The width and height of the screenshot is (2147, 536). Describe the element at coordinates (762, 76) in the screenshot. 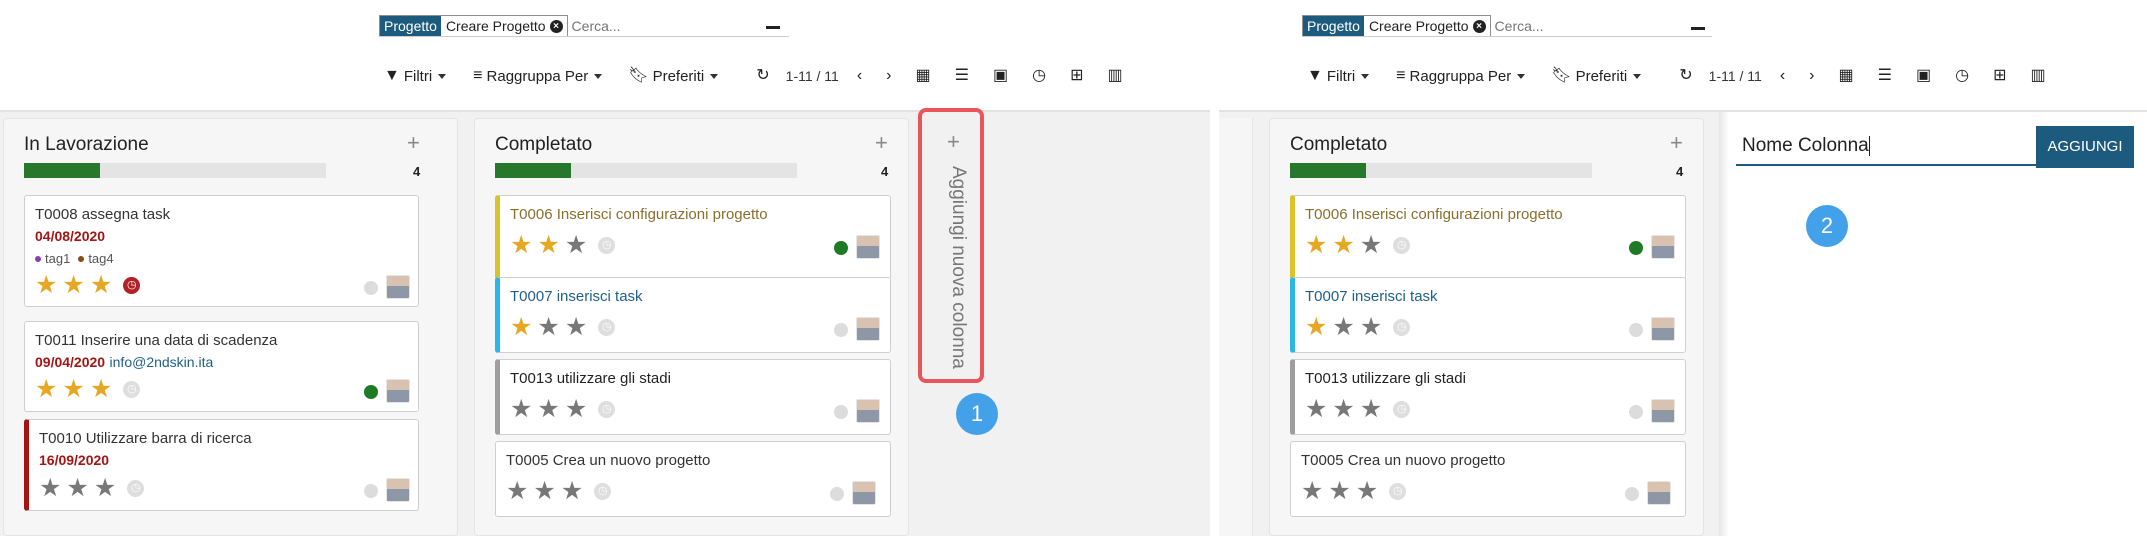

I see `refresh-icon: ↻` at that location.